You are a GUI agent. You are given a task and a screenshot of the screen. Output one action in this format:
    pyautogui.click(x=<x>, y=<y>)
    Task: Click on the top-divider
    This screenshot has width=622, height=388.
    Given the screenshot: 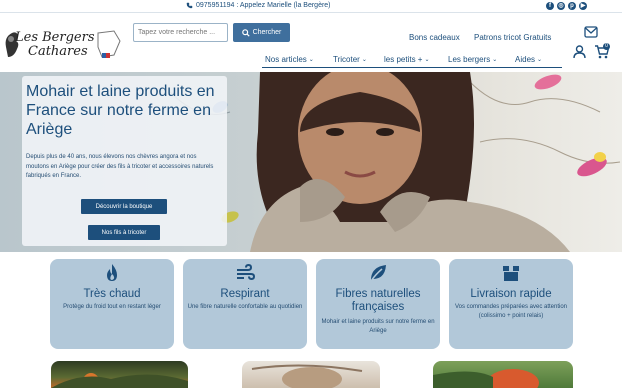 What is the action you would take?
    pyautogui.click(x=311, y=12)
    